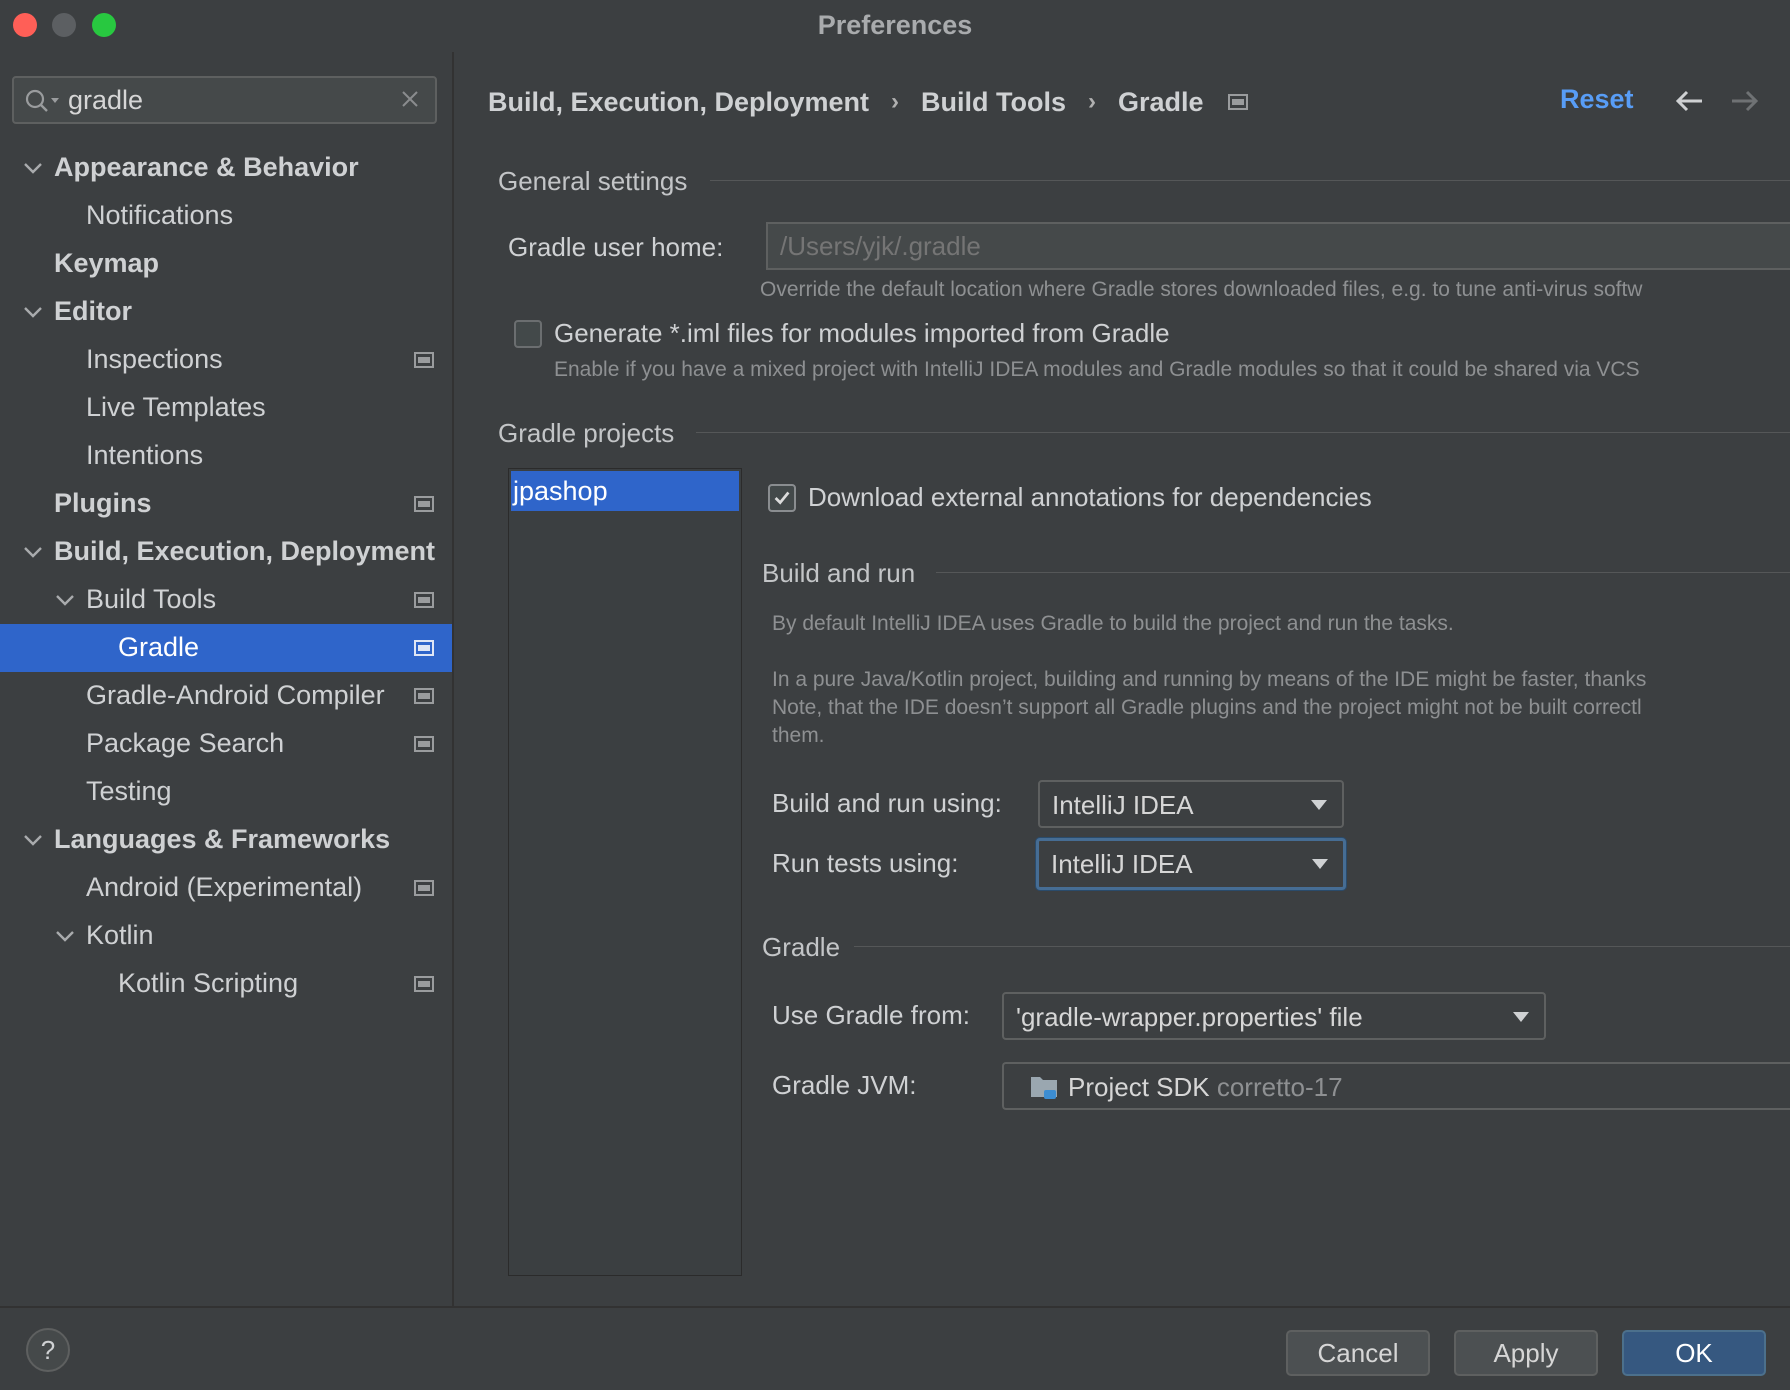  Describe the element at coordinates (208, 983) in the screenshot. I see `sidebar-item-label: Kotlin Scripting` at that location.